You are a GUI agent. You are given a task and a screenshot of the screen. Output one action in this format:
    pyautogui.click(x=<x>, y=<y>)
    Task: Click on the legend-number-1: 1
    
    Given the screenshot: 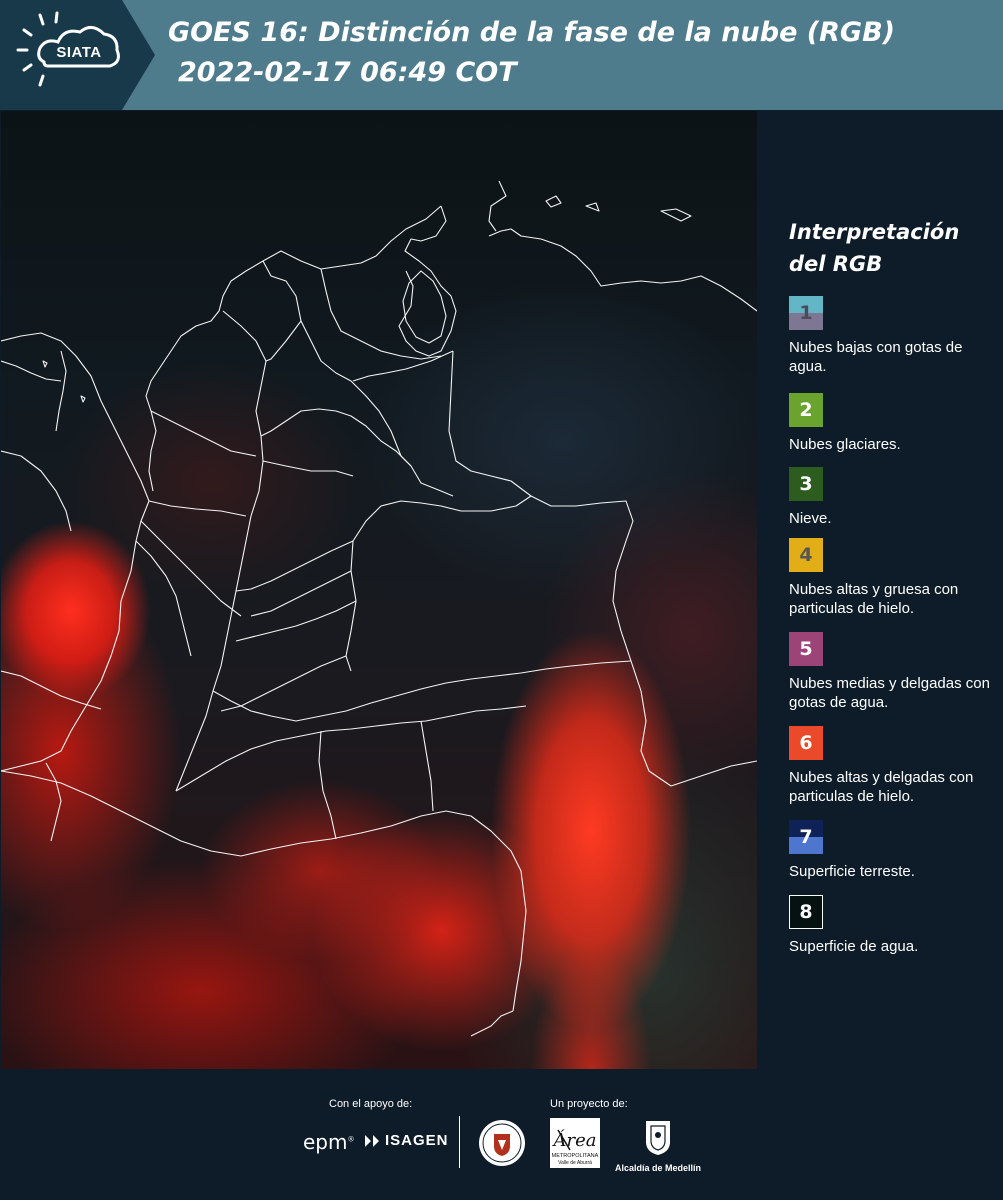 What is the action you would take?
    pyautogui.click(x=806, y=313)
    